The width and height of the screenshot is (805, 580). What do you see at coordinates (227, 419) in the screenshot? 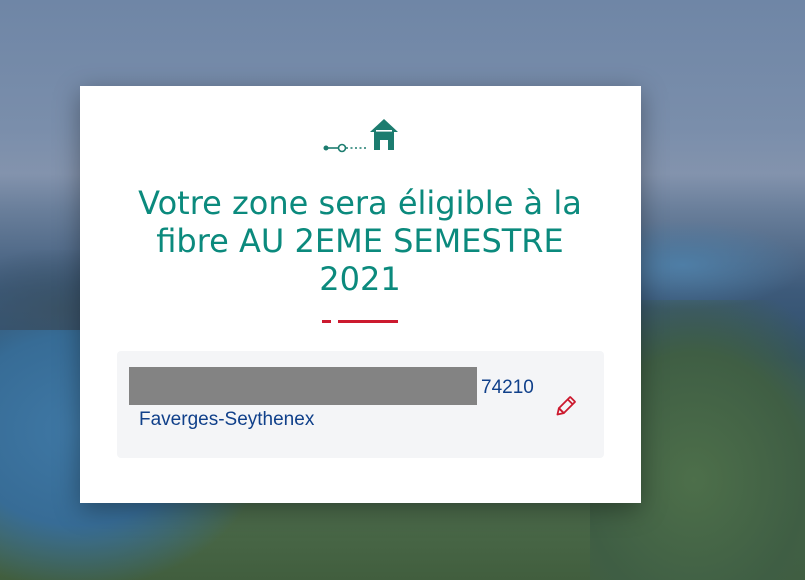
I see `address-city: Faverges-Seythenex` at bounding box center [227, 419].